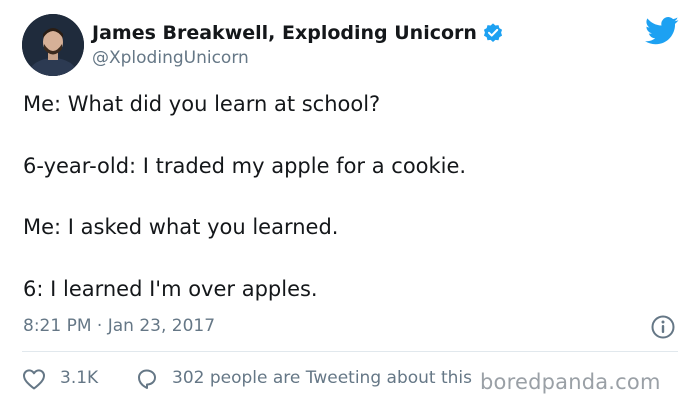 Image resolution: width=700 pixels, height=406 pixels. I want to click on tweet-text-line-3: Me: I asked what you learned., so click(181, 227).